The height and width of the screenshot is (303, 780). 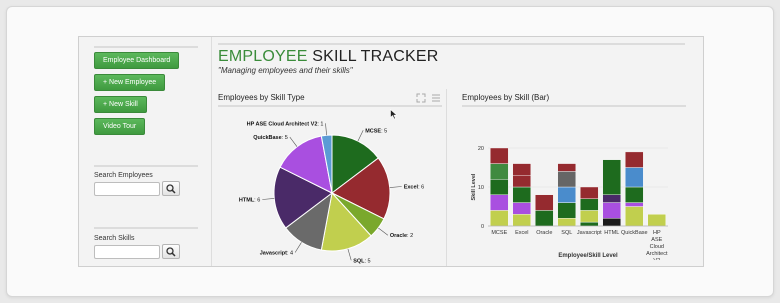 What do you see at coordinates (330, 106) in the screenshot?
I see `pie-panel-divider` at bounding box center [330, 106].